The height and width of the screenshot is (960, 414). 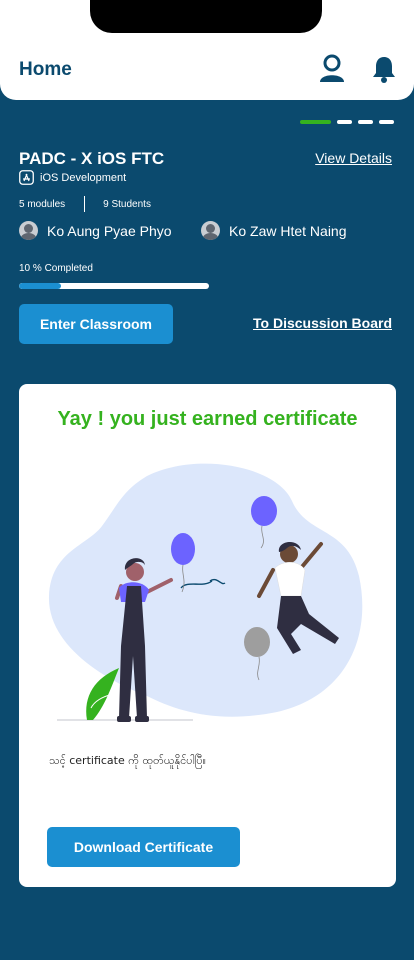 I want to click on students-count: 9 Students, so click(x=127, y=204).